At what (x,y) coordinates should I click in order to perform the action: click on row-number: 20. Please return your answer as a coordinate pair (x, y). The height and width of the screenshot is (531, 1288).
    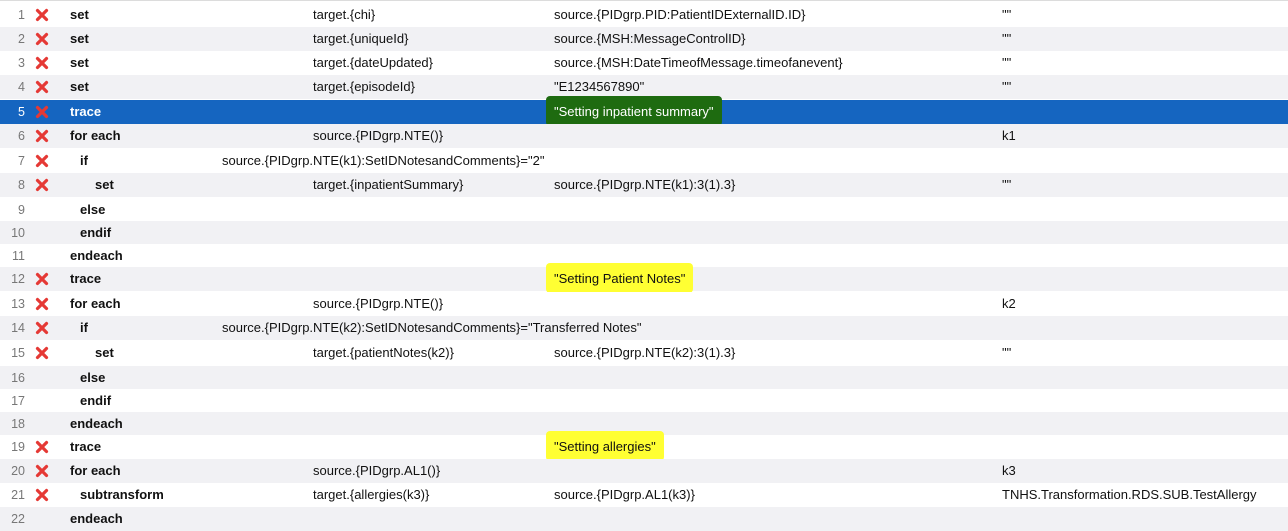
    Looking at the image, I should click on (18, 471).